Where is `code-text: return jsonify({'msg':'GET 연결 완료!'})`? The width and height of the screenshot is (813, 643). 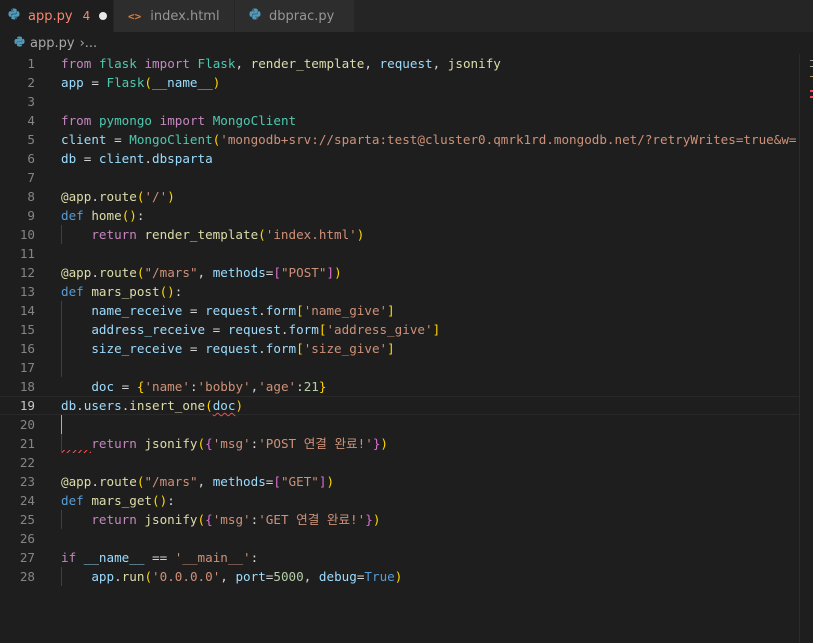 code-text: return jsonify({'msg':'GET 연결 완료!'}) is located at coordinates (220, 519).